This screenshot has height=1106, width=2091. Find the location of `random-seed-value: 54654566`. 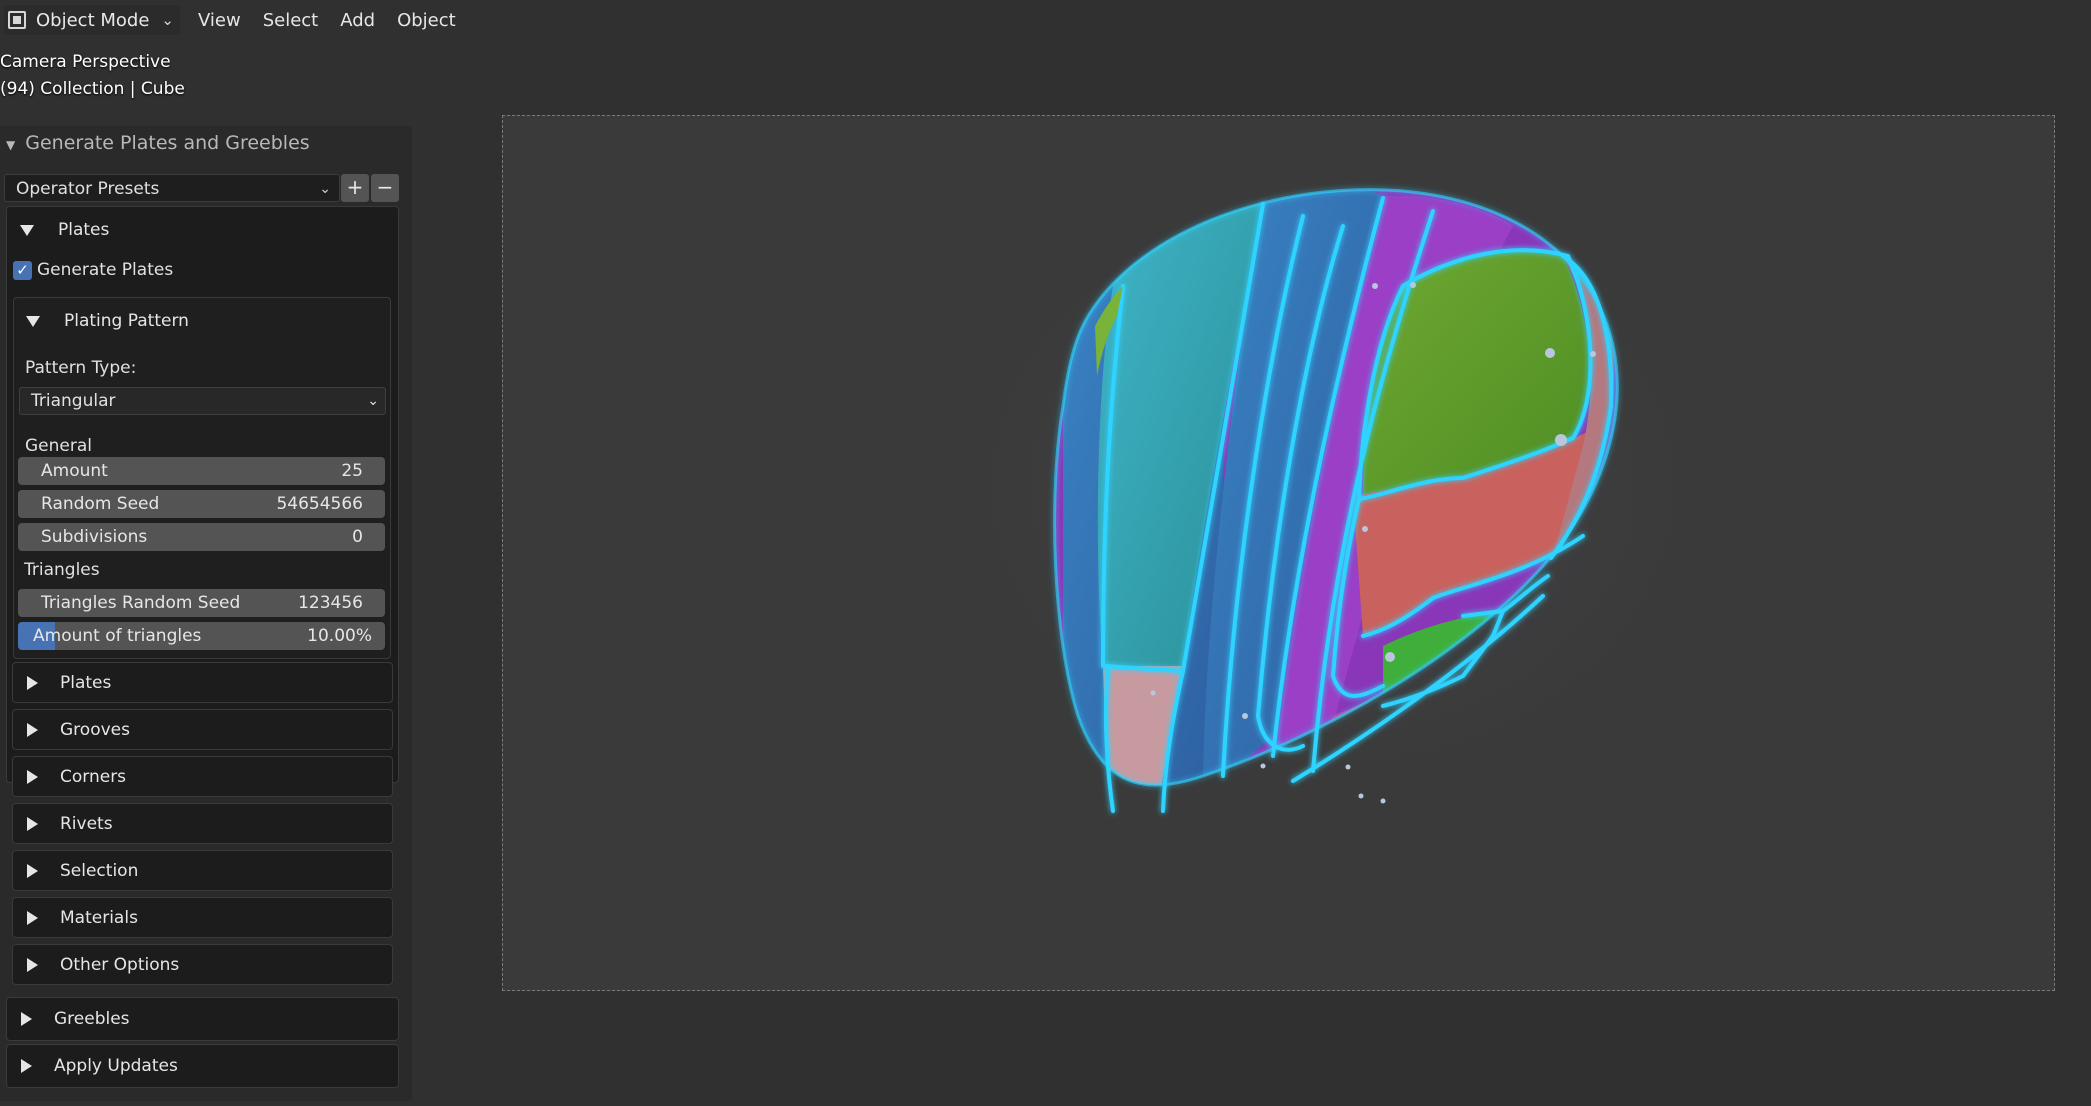

random-seed-value: 54654566 is located at coordinates (319, 504).